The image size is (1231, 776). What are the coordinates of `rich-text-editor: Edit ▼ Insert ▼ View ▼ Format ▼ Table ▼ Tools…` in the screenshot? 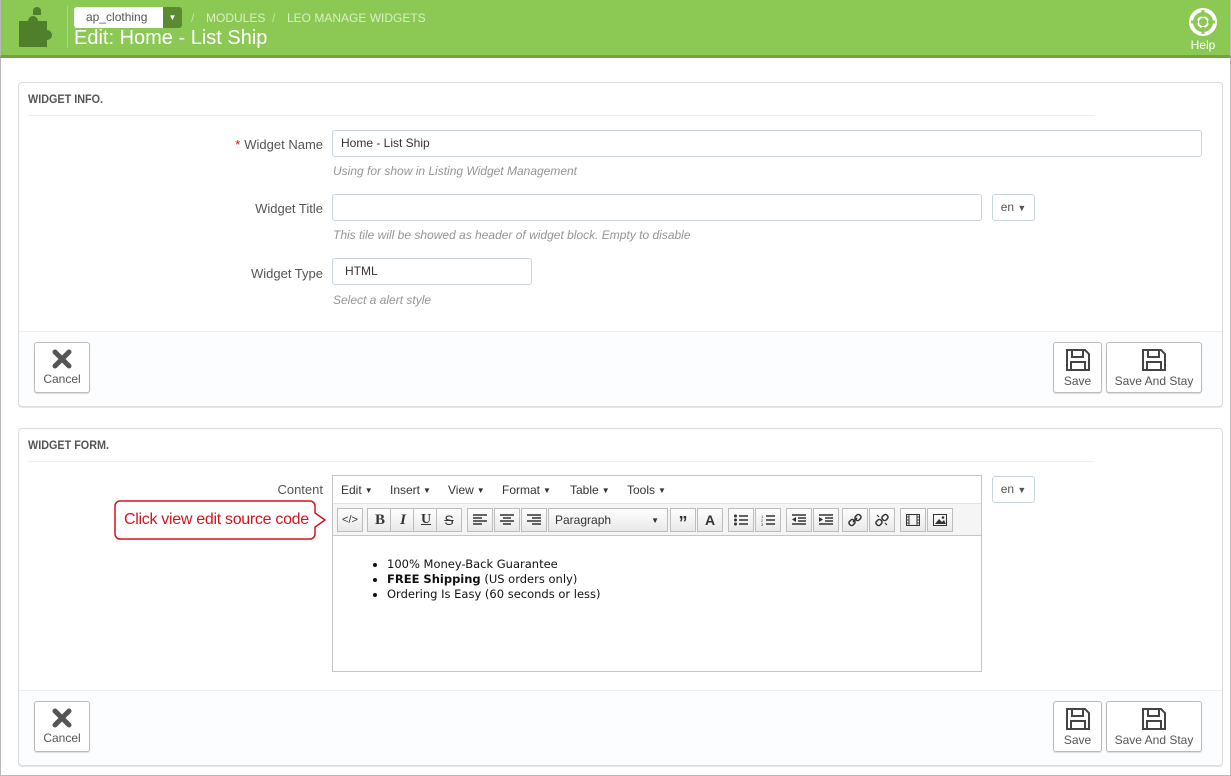 It's located at (657, 573).